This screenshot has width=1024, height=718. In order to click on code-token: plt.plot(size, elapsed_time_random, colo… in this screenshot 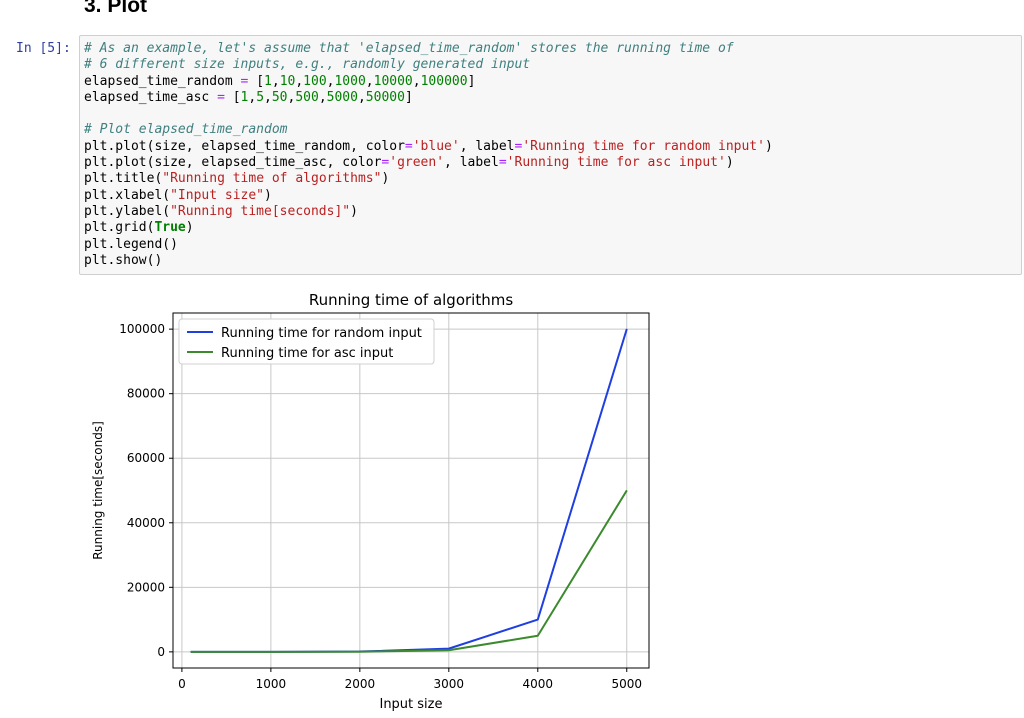, I will do `click(244, 146)`.